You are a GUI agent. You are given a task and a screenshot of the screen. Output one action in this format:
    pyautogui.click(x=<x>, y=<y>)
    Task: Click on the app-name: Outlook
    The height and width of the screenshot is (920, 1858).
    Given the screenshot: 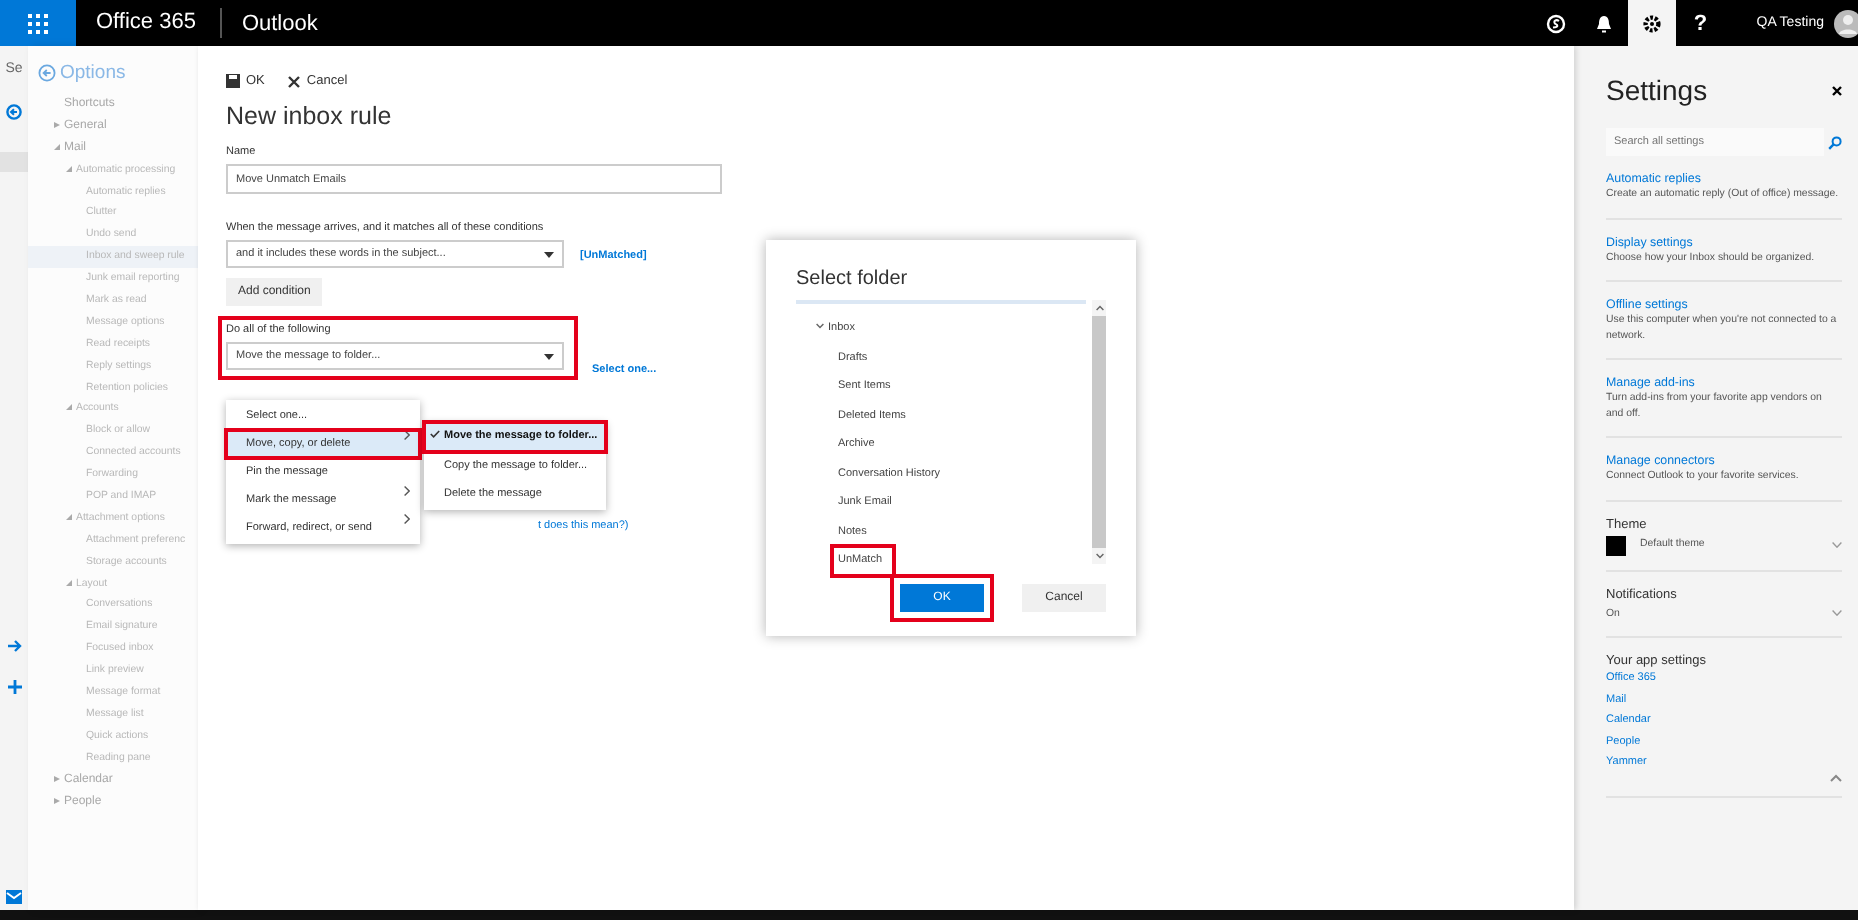 What is the action you would take?
    pyautogui.click(x=278, y=23)
    